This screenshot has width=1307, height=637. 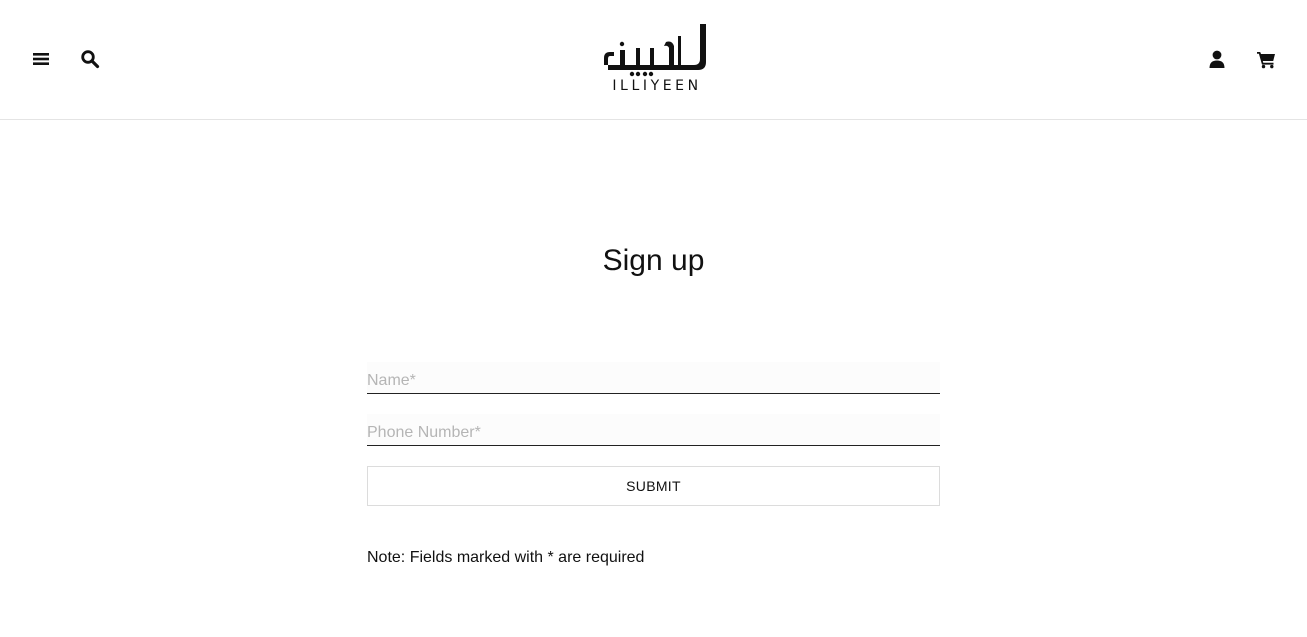 What do you see at coordinates (653, 378) in the screenshot?
I see `name-input` at bounding box center [653, 378].